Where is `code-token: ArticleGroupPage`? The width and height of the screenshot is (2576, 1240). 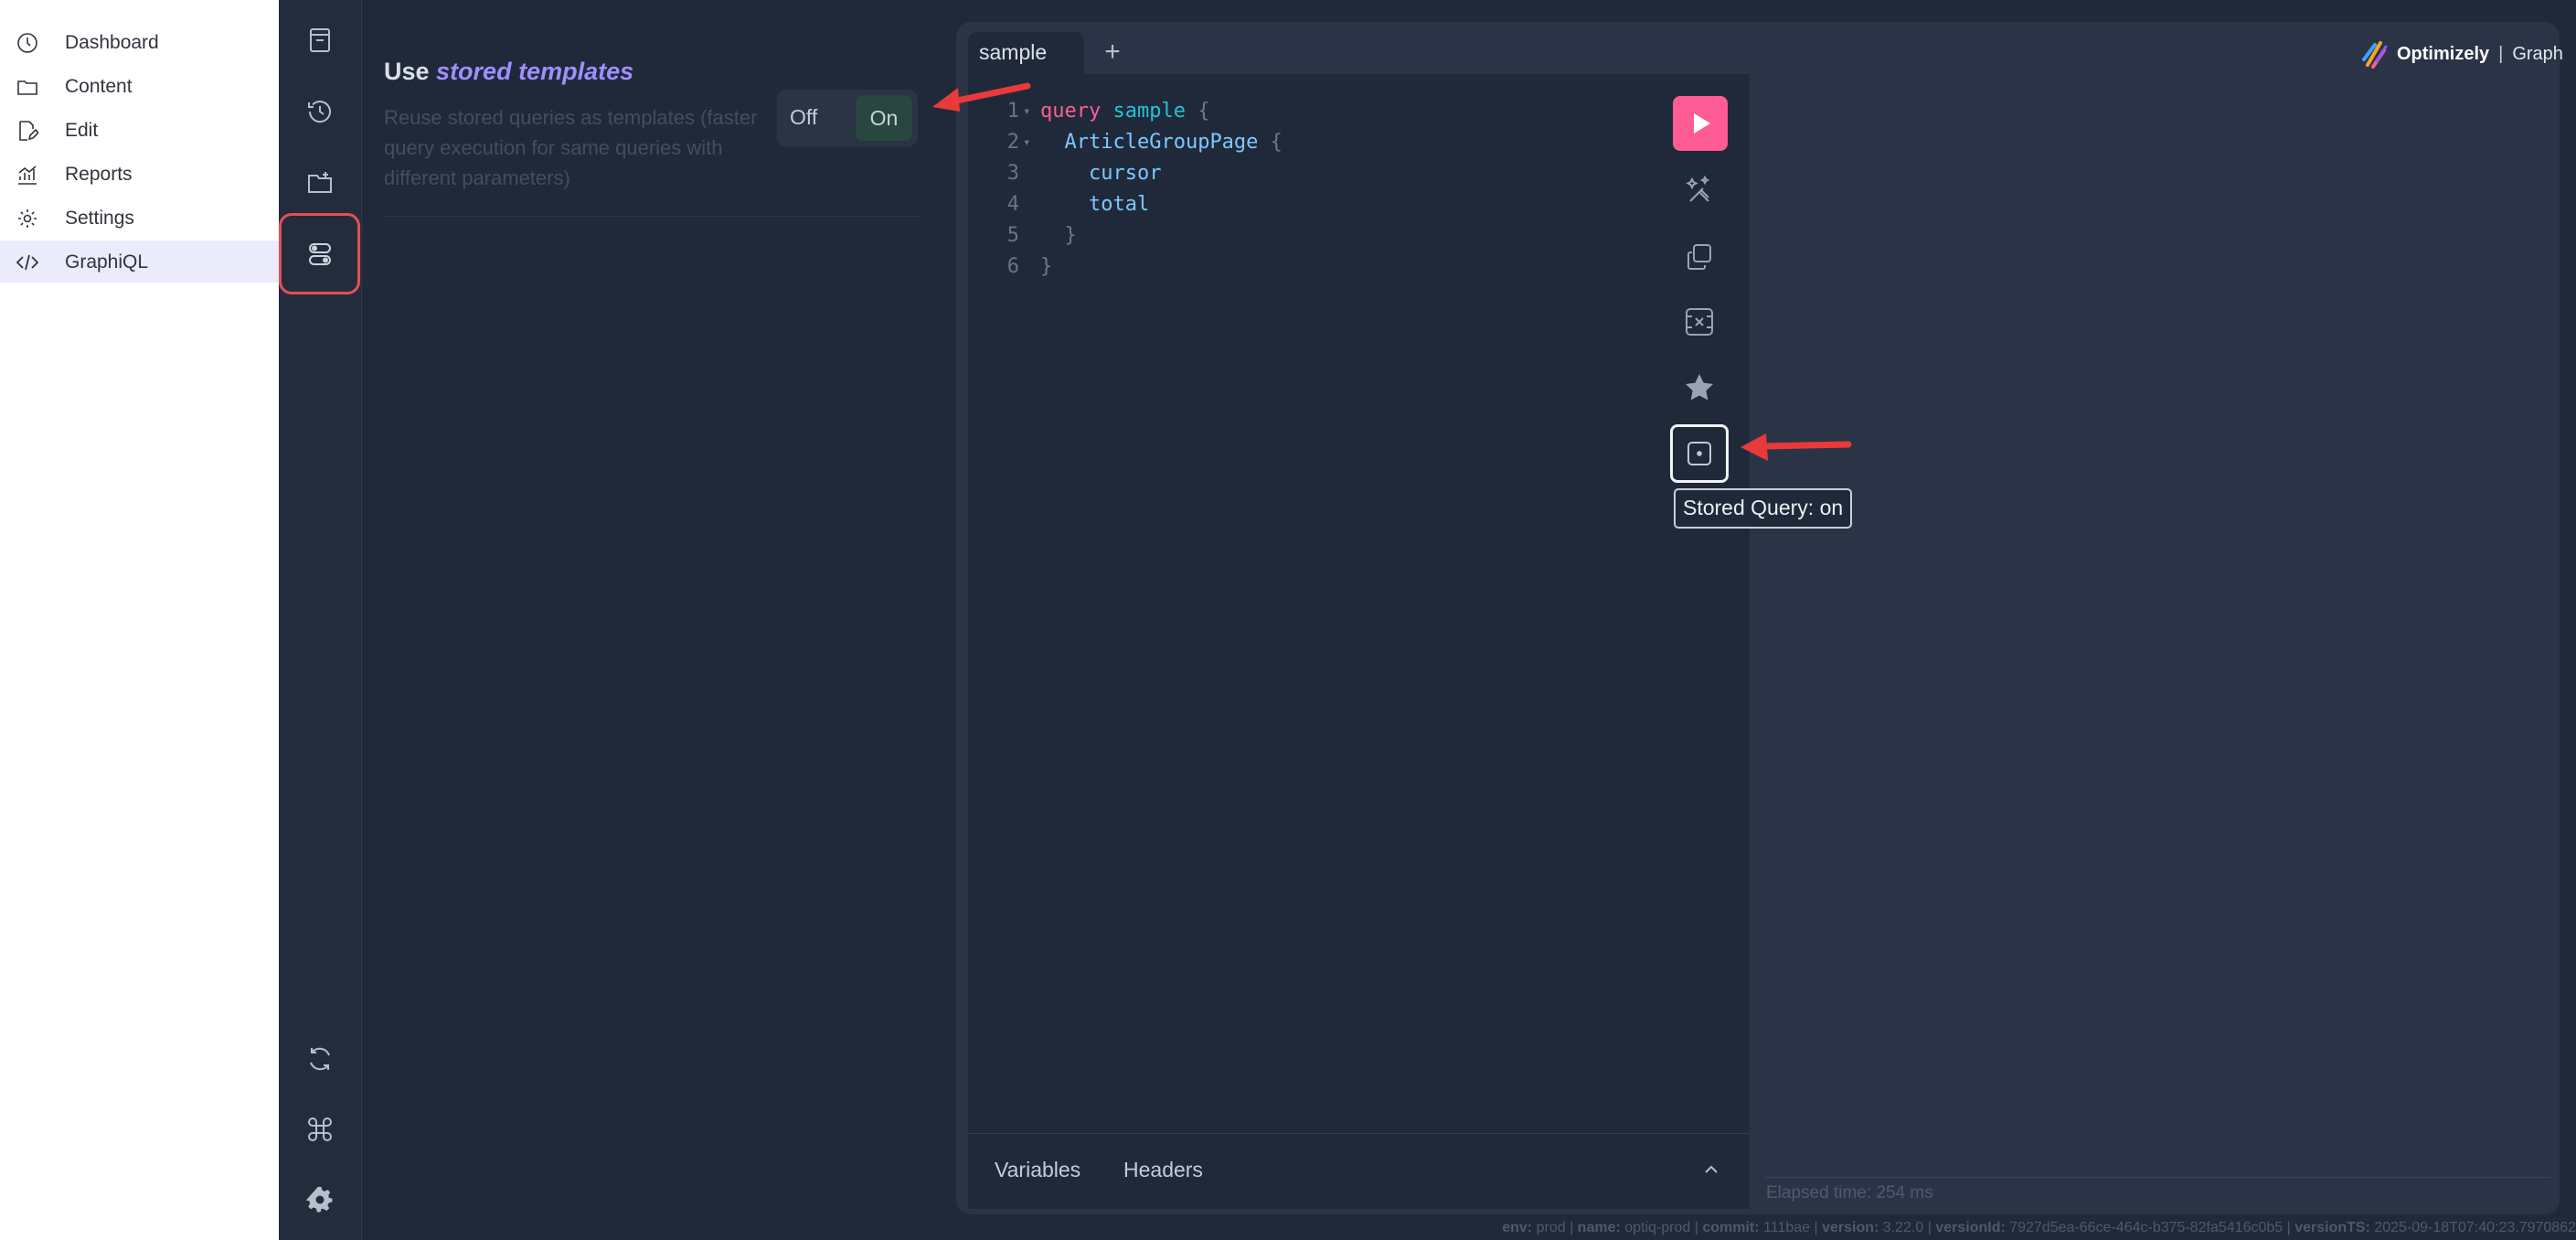 code-token: ArticleGroupPage is located at coordinates (1161, 142).